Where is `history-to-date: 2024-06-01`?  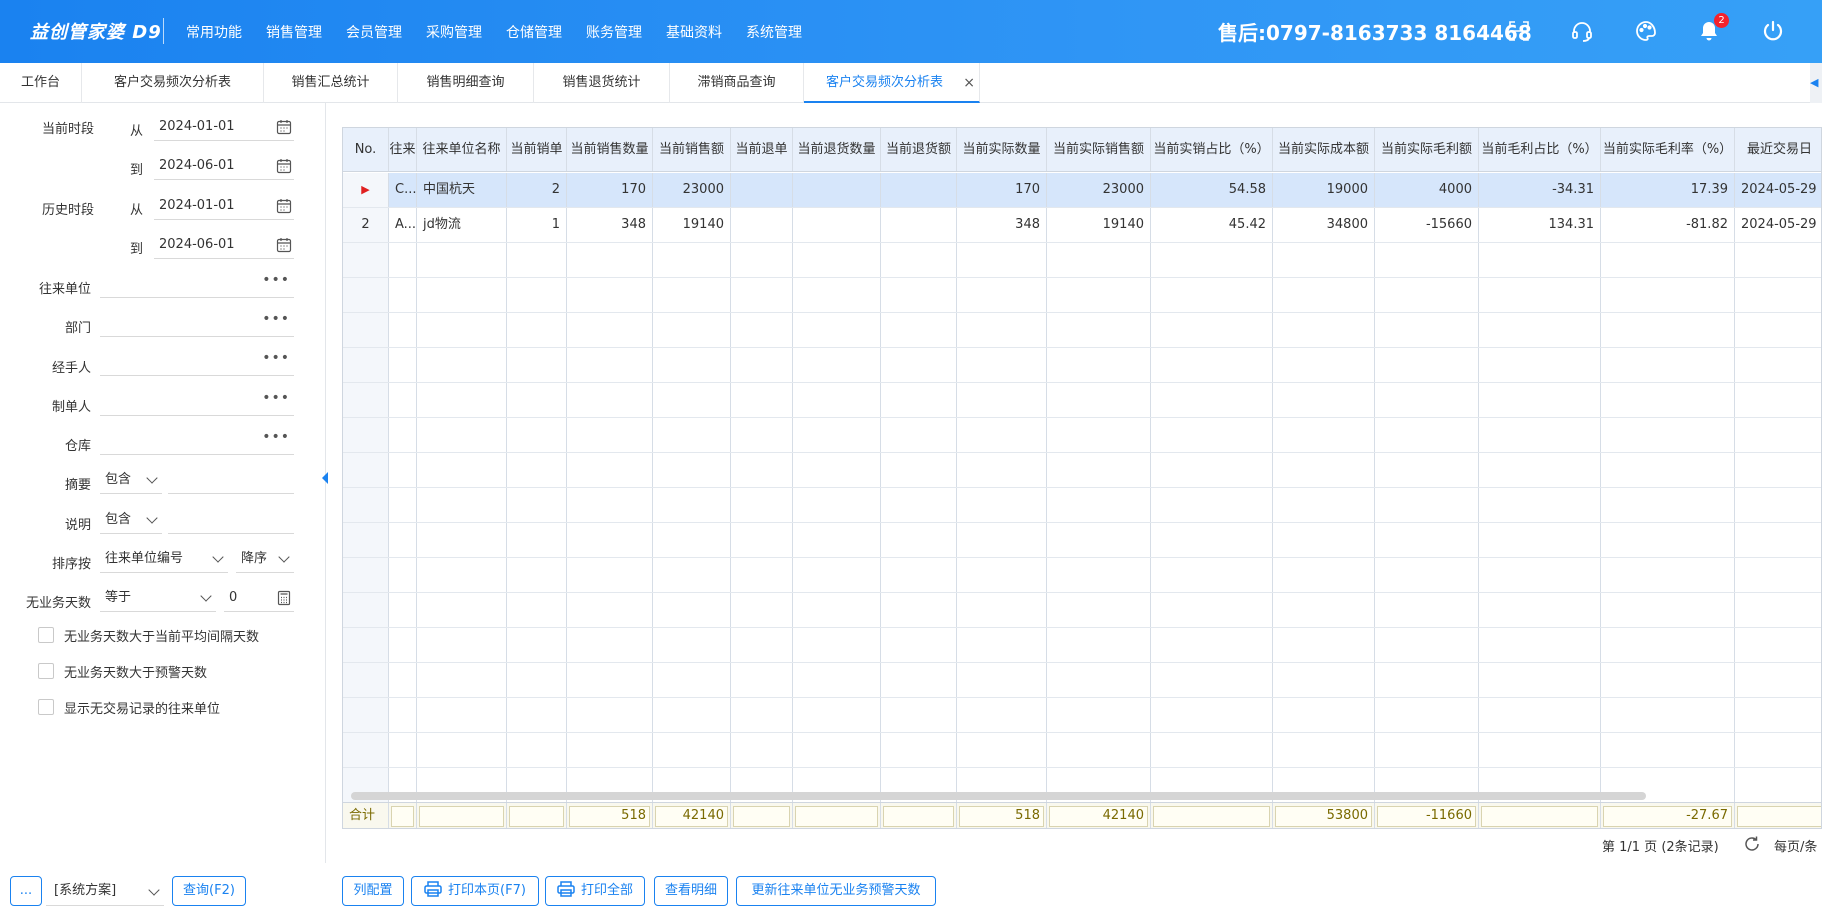
history-to-date: 2024-06-01 is located at coordinates (224, 245).